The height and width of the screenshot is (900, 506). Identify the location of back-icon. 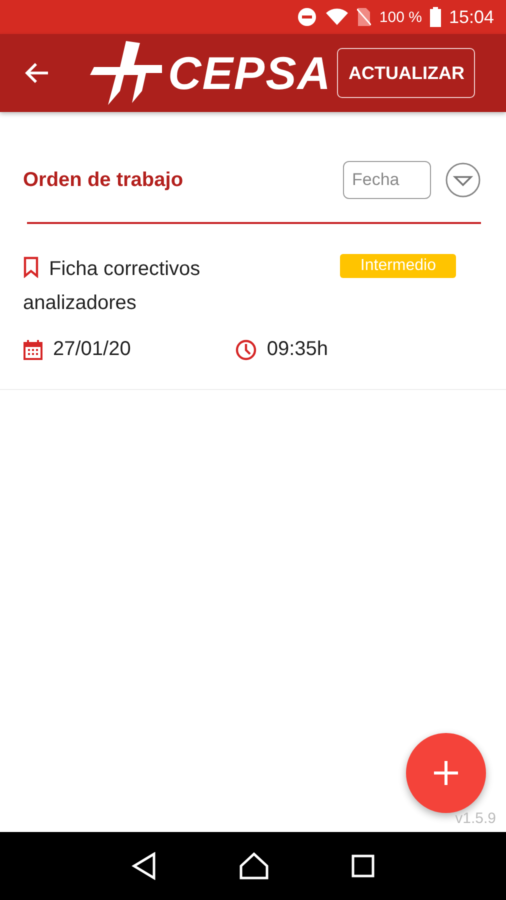
(144, 866).